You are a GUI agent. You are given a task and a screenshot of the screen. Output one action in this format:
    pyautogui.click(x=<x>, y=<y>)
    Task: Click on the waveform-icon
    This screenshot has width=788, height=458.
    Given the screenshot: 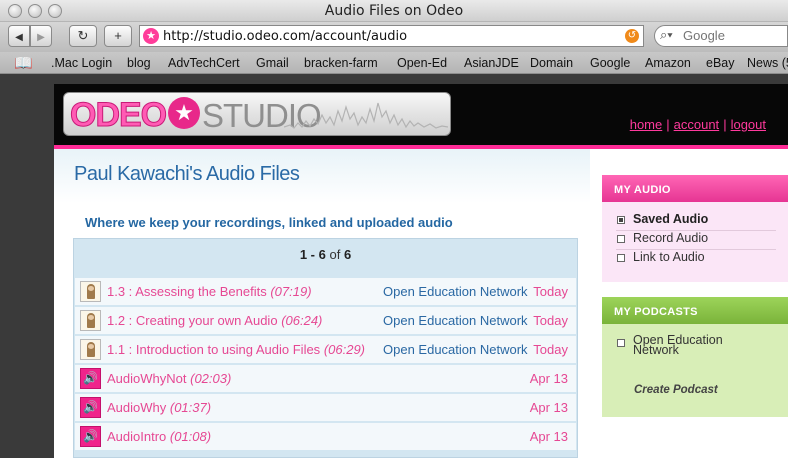 What is the action you would take?
    pyautogui.click(x=366, y=115)
    